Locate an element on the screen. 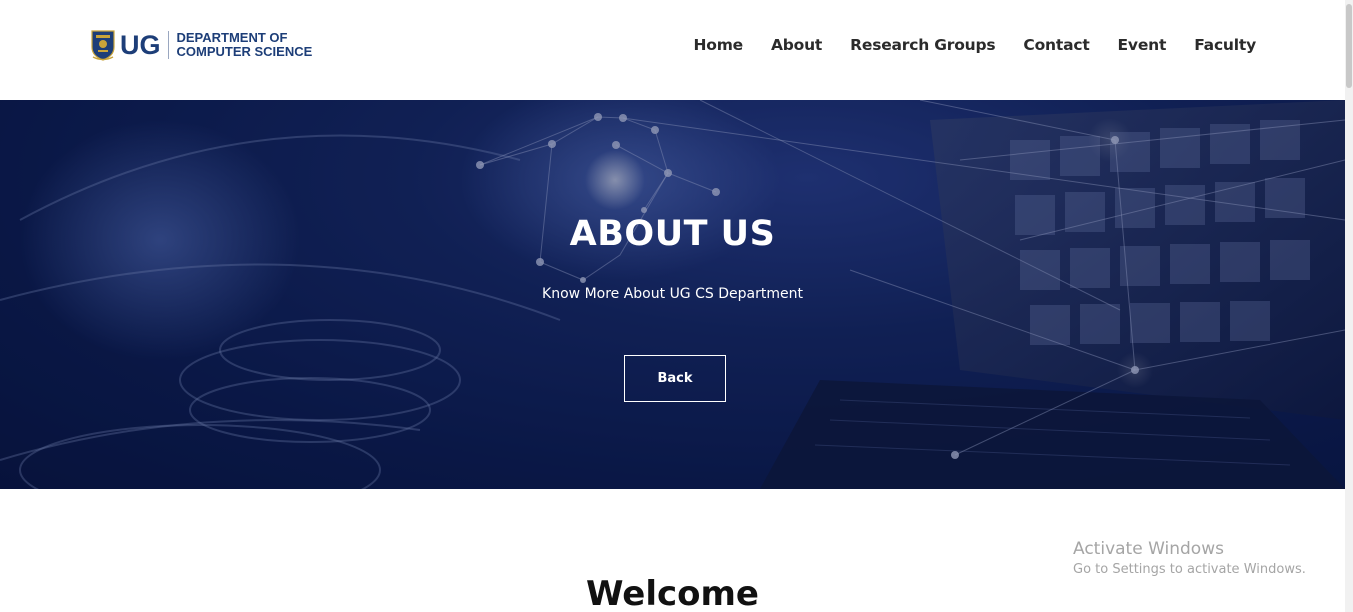 The image size is (1353, 612). logo-department-name: DEPARTMENT OF COMPUTER SCIENCE is located at coordinates (245, 45).